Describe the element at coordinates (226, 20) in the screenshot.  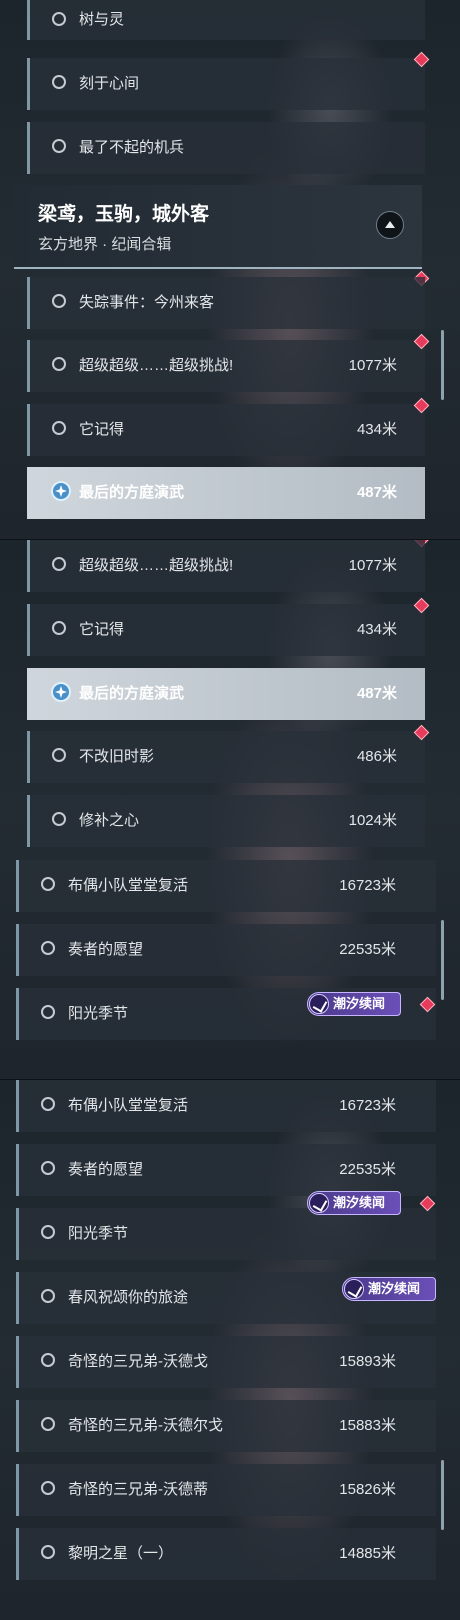
I see `quest-row: 树与灵` at that location.